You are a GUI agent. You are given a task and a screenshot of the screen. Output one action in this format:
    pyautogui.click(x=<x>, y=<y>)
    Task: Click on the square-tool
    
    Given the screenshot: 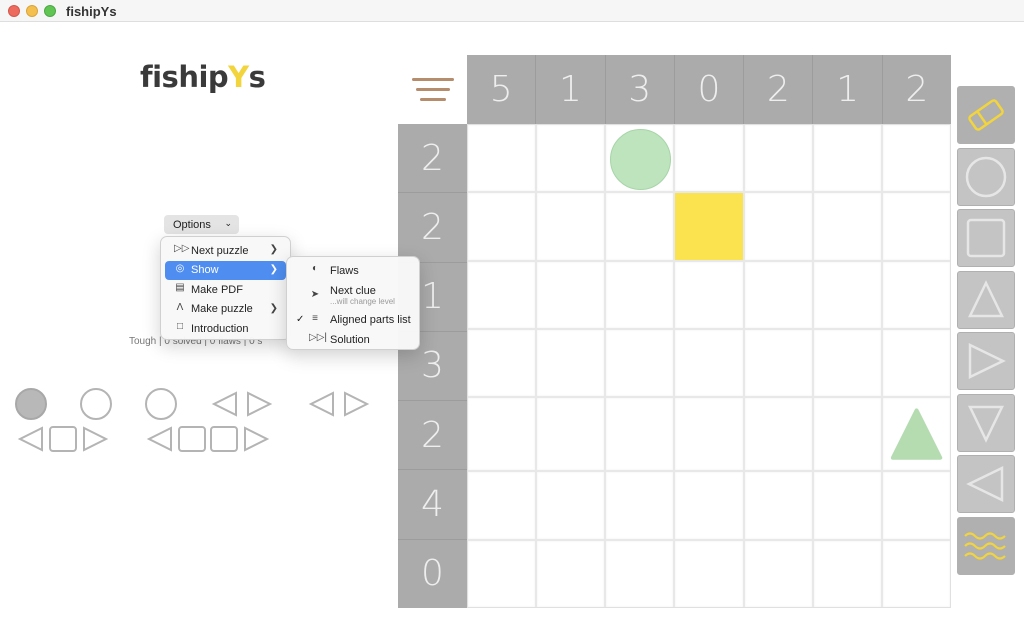 What is the action you would take?
    pyautogui.click(x=986, y=238)
    